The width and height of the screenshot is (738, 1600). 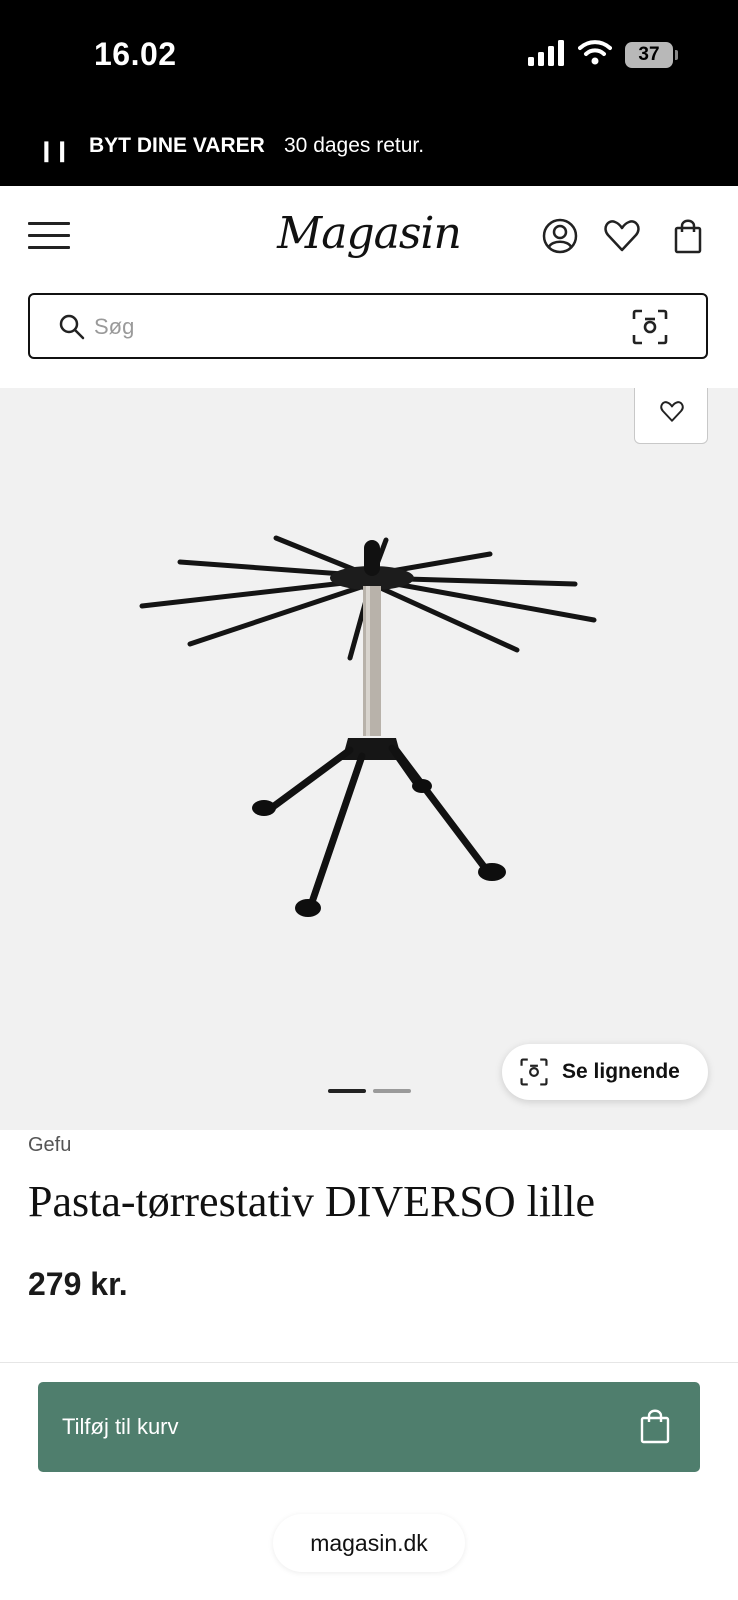 What do you see at coordinates (560, 236) in the screenshot?
I see `account-icon` at bounding box center [560, 236].